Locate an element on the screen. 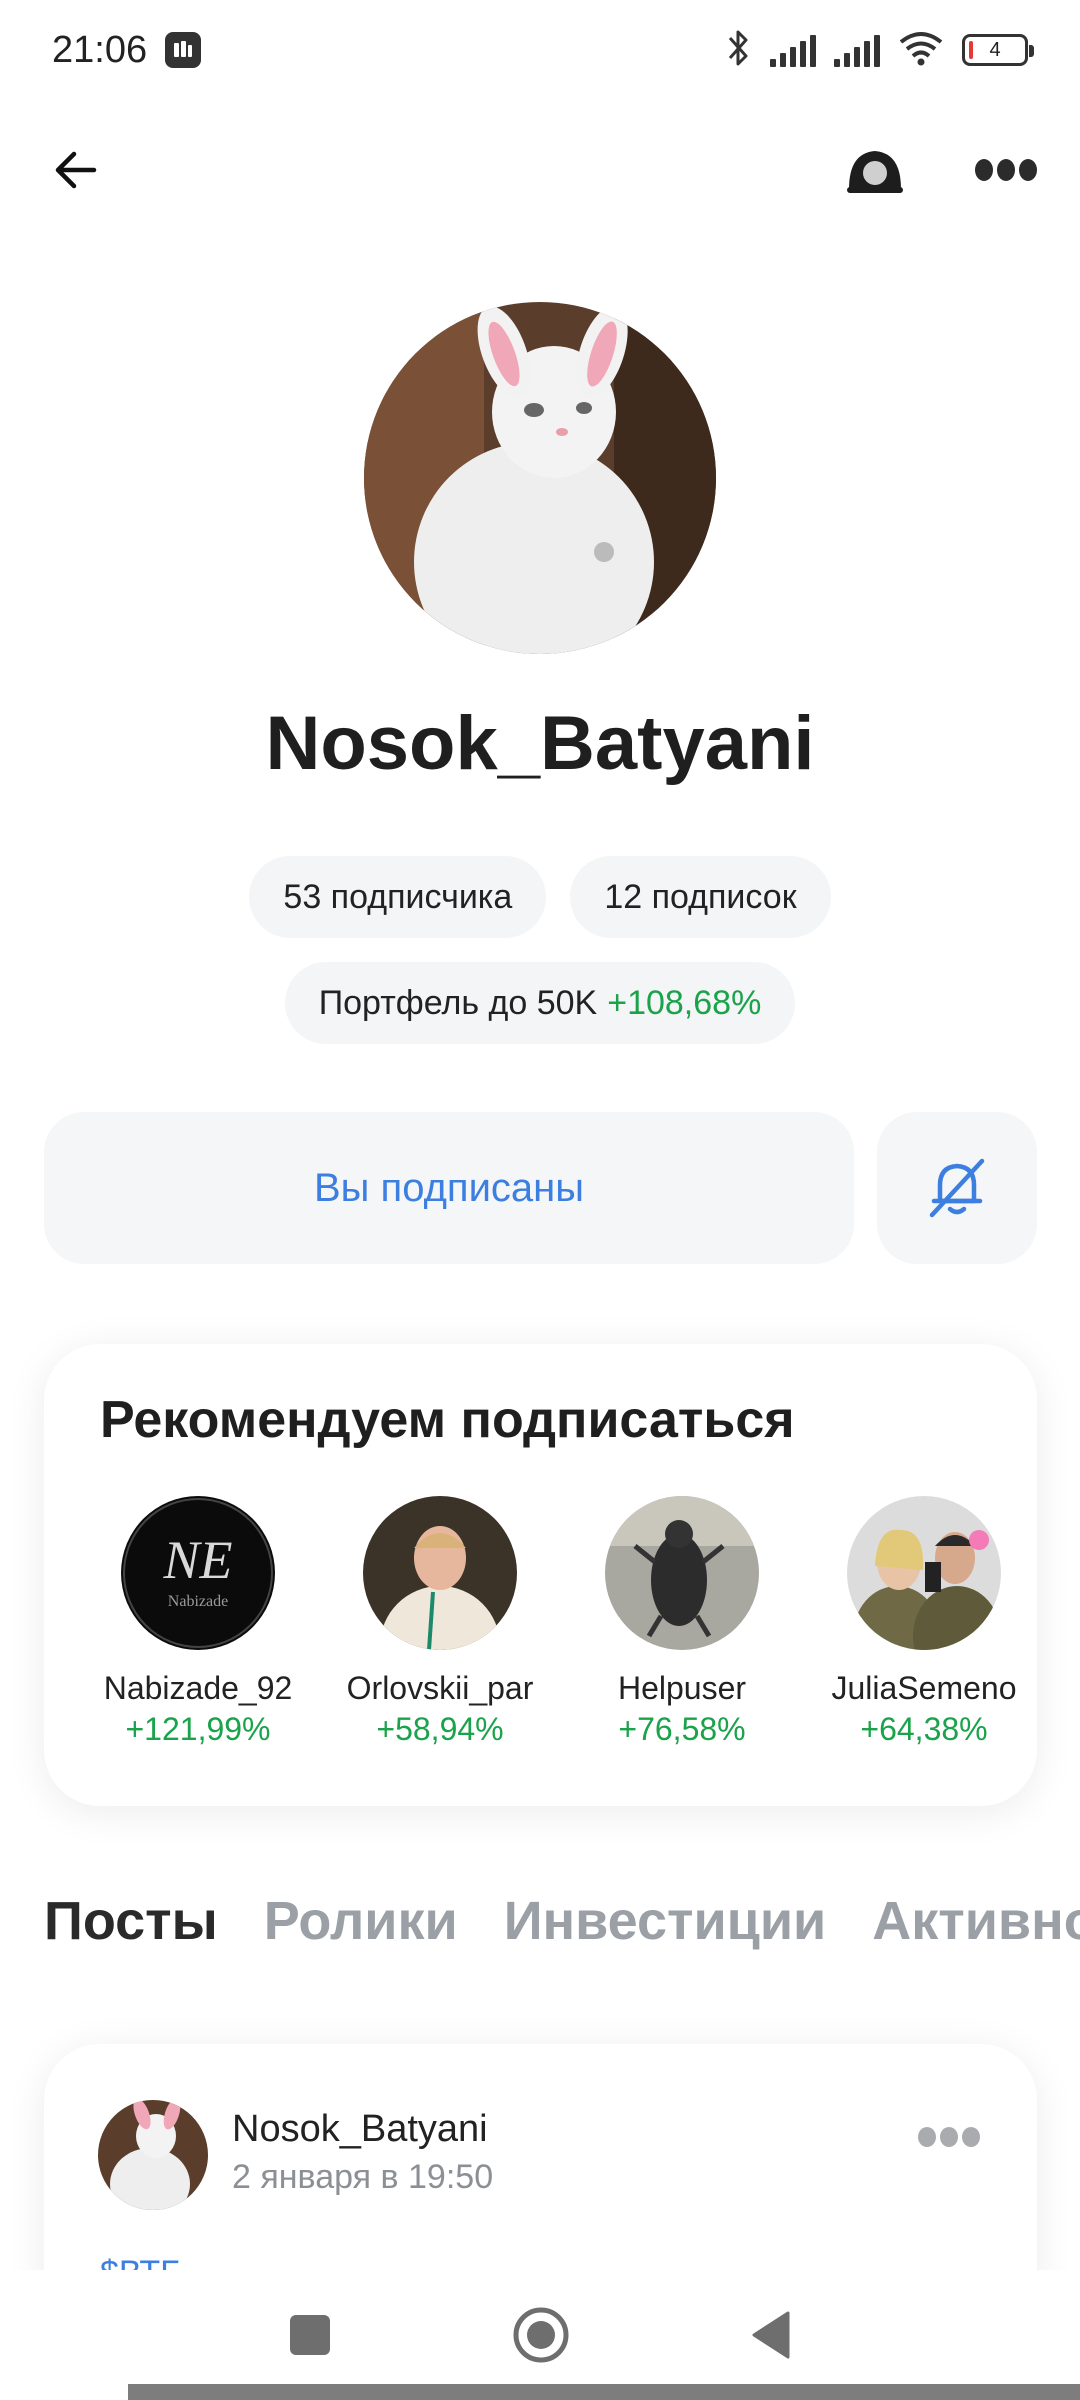  tab-posts: Посты is located at coordinates (131, 1930).